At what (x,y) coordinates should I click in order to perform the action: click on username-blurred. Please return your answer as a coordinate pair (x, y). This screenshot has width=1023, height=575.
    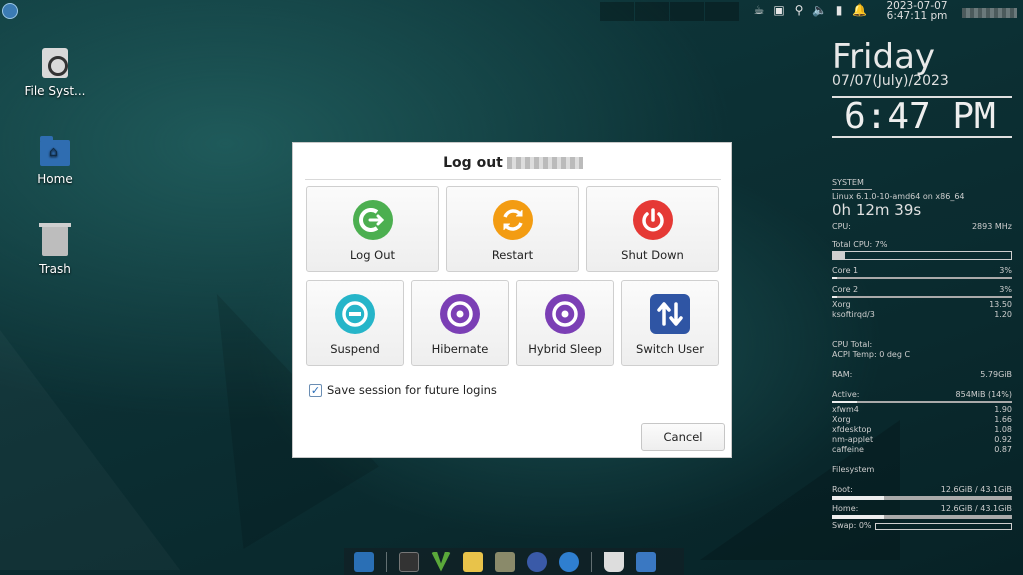
    Looking at the image, I should click on (544, 163).